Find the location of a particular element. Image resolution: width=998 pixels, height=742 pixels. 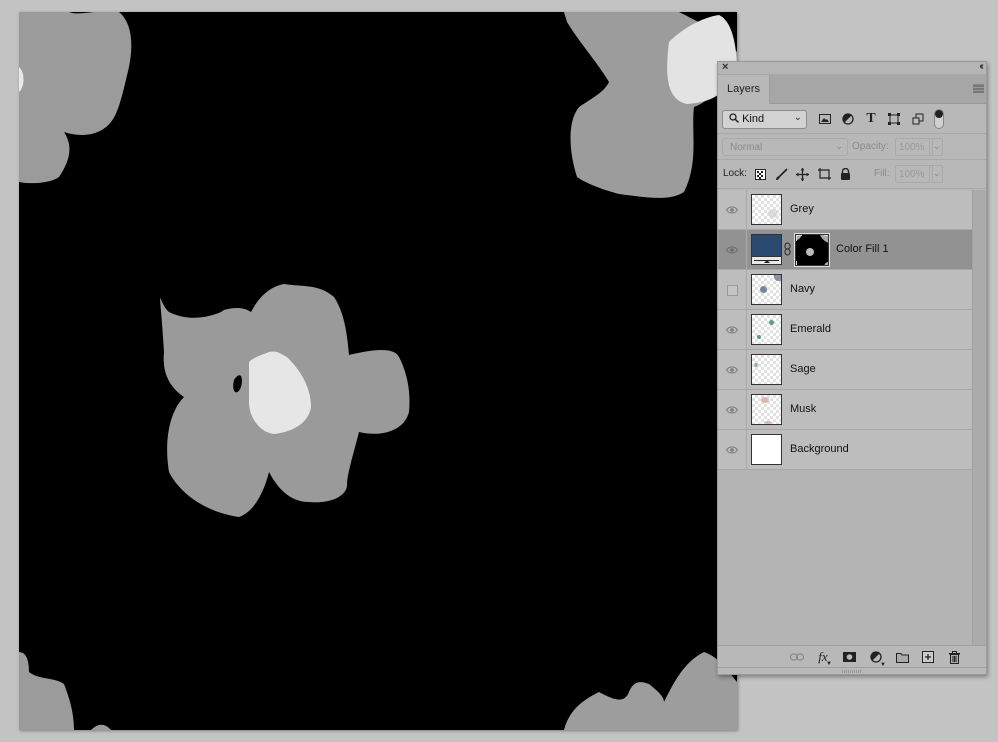

layer-name: Grey is located at coordinates (802, 209).